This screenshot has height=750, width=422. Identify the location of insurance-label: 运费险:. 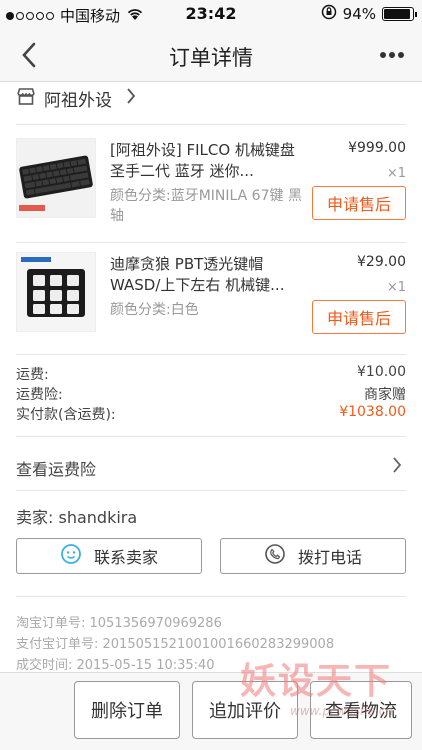
(39, 395).